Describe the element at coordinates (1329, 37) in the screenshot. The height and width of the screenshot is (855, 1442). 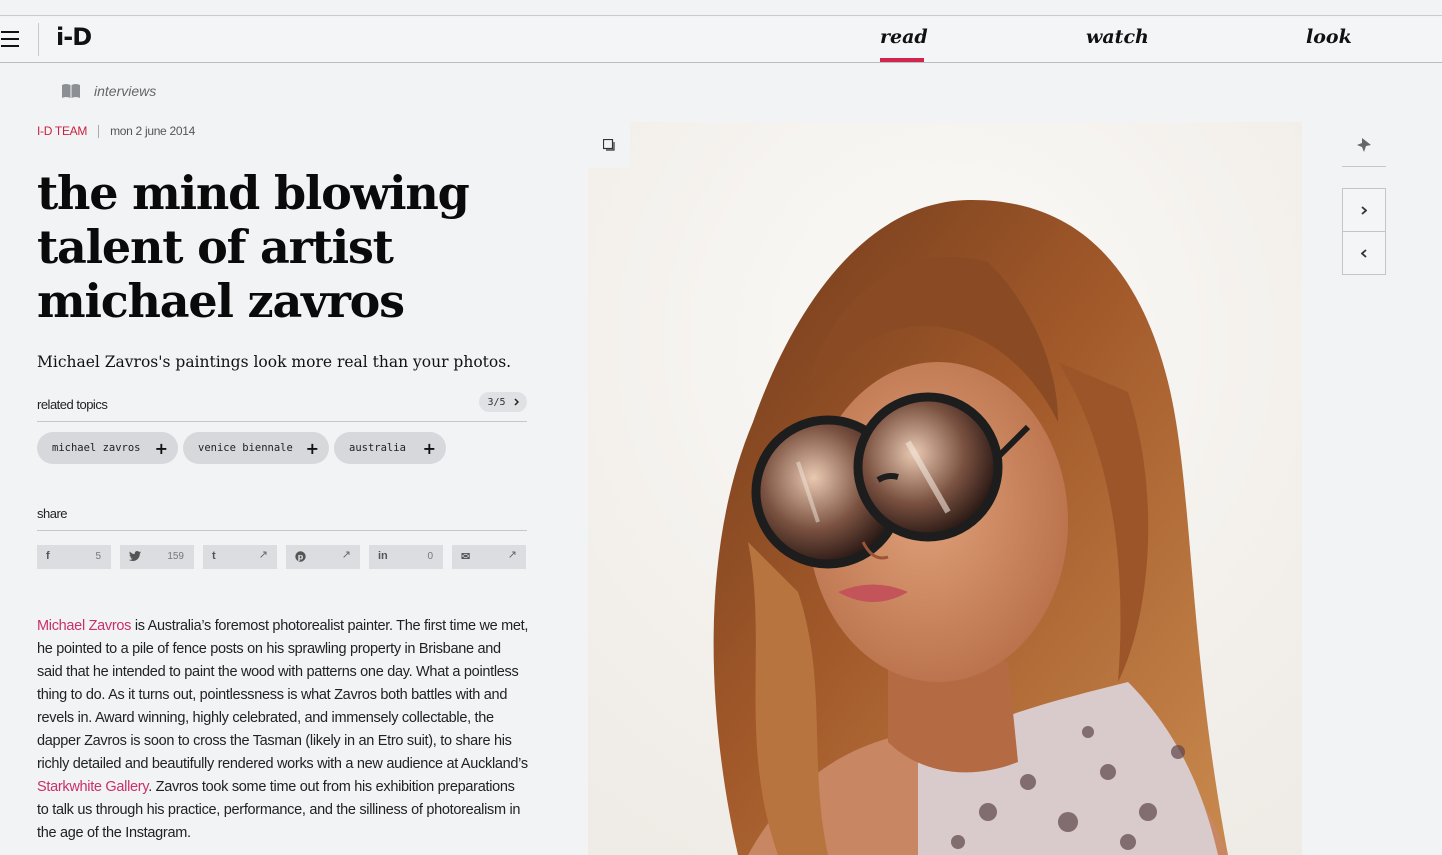
I see `nav-look: look` at that location.